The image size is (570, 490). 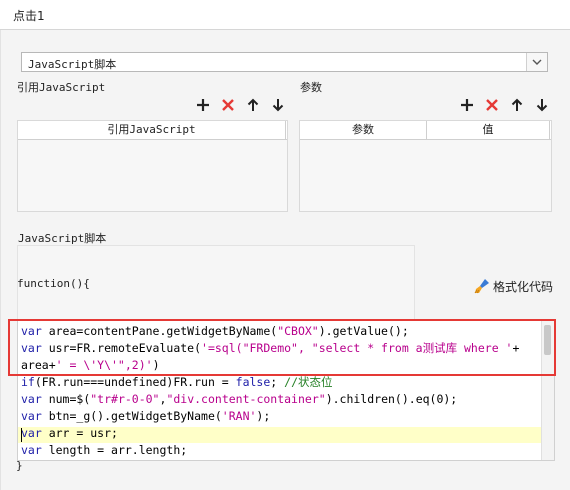 I want to click on delete-param-icon, so click(x=492, y=105).